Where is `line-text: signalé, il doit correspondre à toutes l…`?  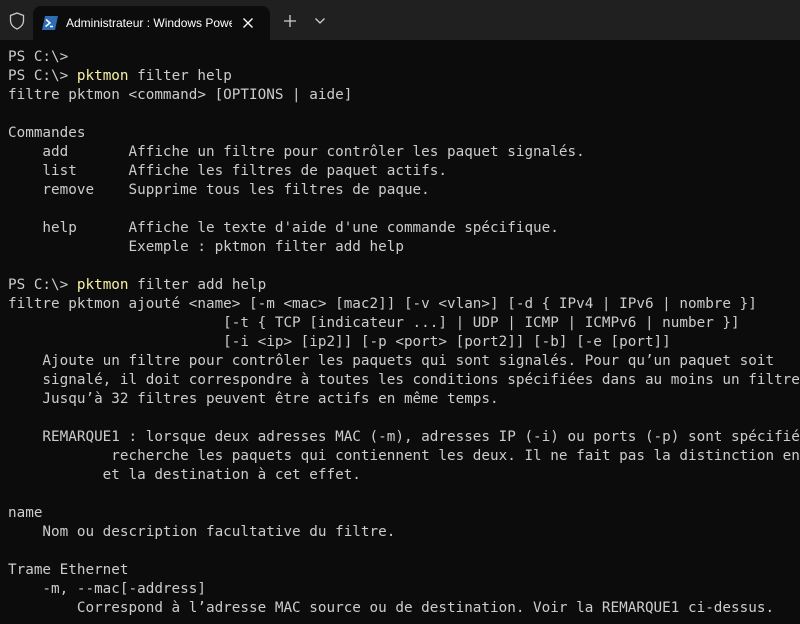
line-text: signalé, il doit correspondre à toutes l… is located at coordinates (404, 380).